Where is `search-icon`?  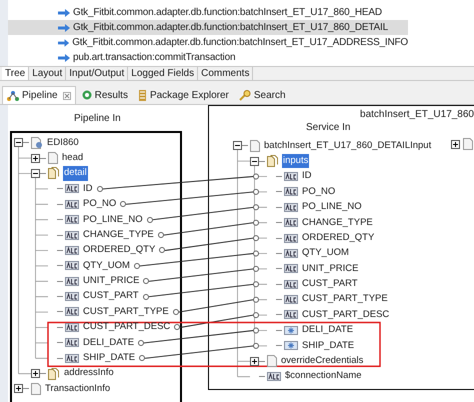
search-icon is located at coordinates (244, 95).